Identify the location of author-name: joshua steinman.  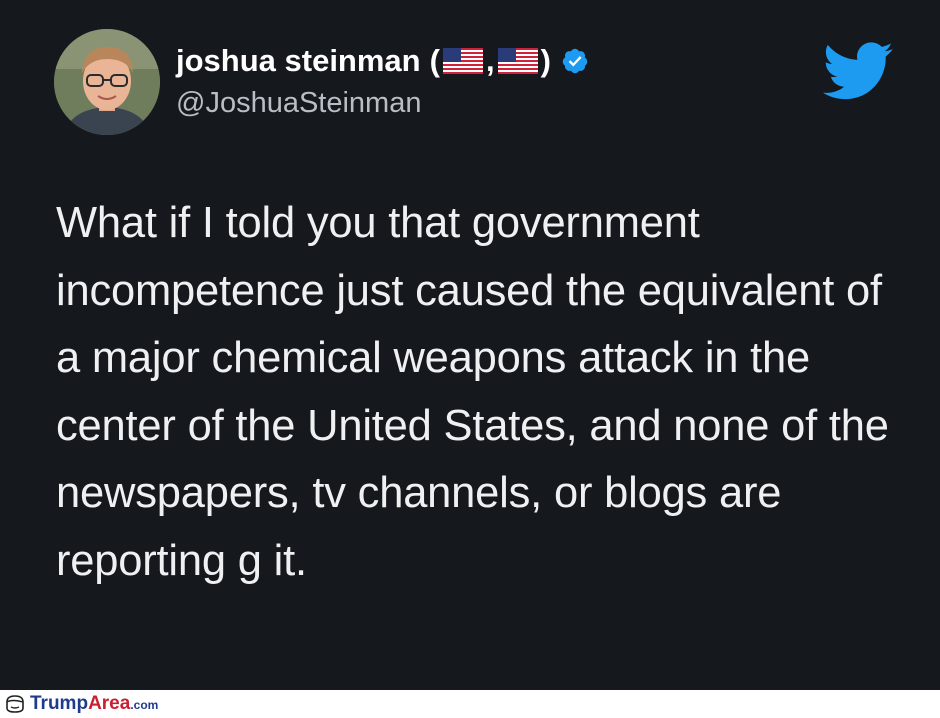
(298, 61).